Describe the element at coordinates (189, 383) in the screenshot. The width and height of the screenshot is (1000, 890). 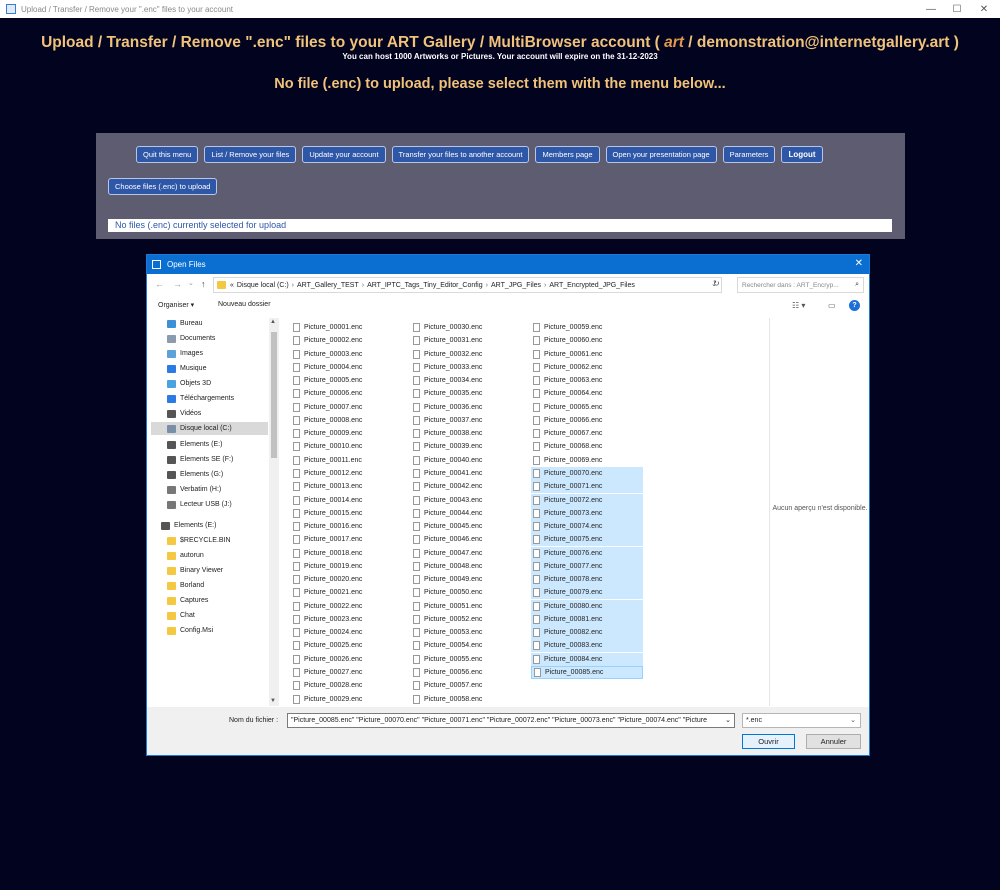
I see `nav-item: Objets 3D` at that location.